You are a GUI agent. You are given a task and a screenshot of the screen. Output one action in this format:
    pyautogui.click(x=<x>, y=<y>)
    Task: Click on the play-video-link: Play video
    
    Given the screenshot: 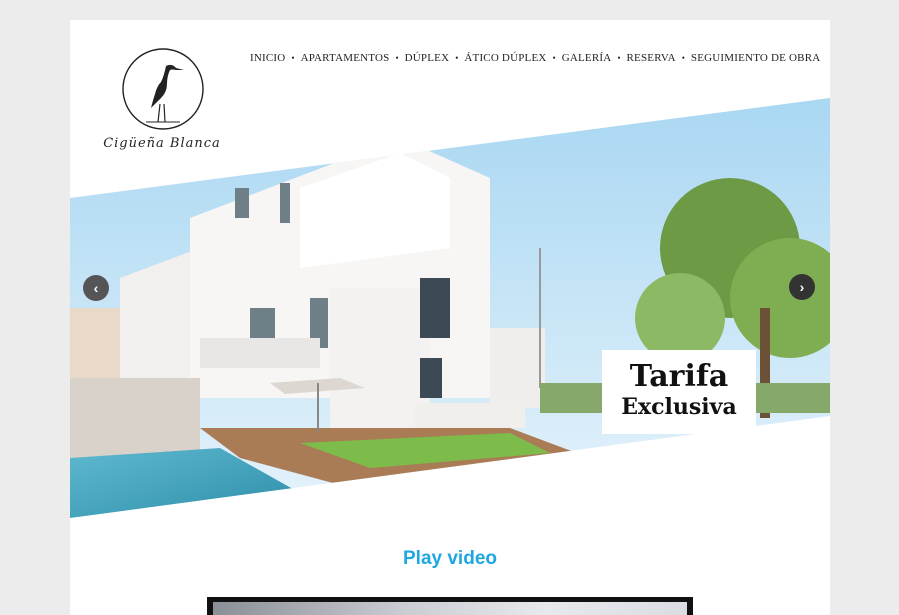 What is the action you would take?
    pyautogui.click(x=450, y=559)
    